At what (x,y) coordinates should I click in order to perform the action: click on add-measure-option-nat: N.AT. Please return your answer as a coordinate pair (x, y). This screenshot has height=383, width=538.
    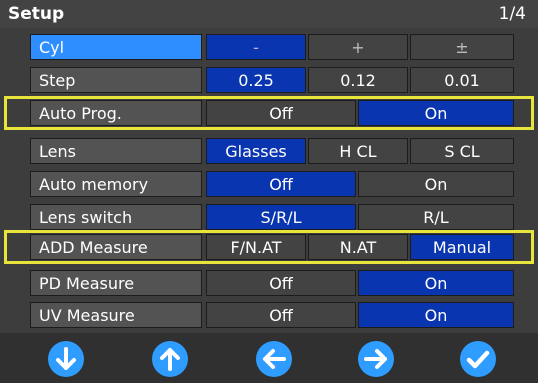
    Looking at the image, I should click on (358, 247).